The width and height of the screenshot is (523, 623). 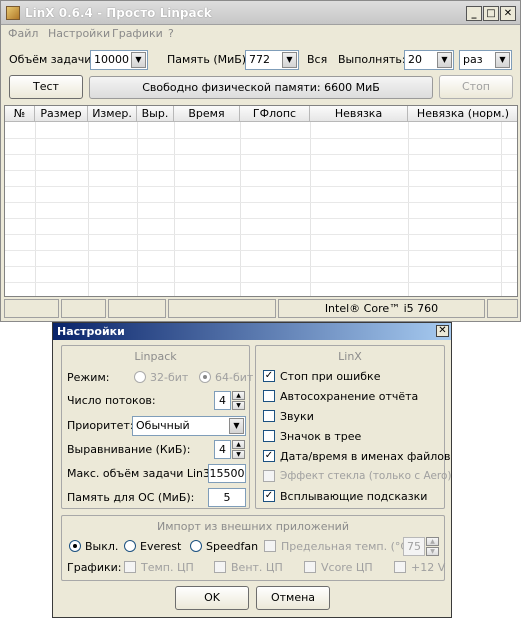 I want to click on column-header-residual: Невязка, so click(x=359, y=114).